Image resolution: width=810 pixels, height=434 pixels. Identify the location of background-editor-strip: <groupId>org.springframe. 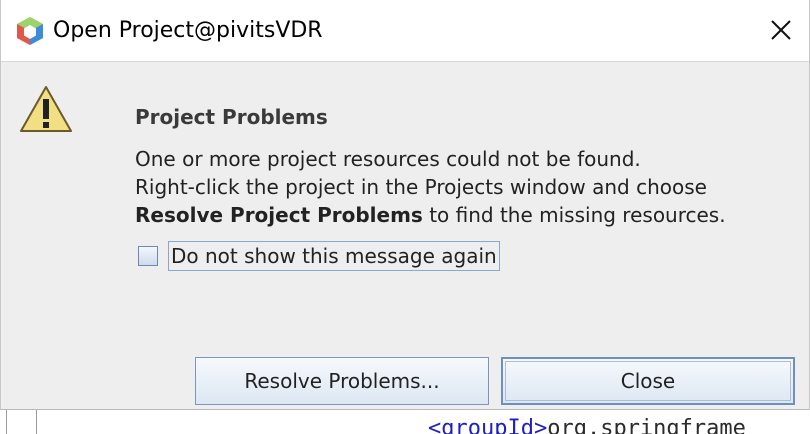
(405, 422).